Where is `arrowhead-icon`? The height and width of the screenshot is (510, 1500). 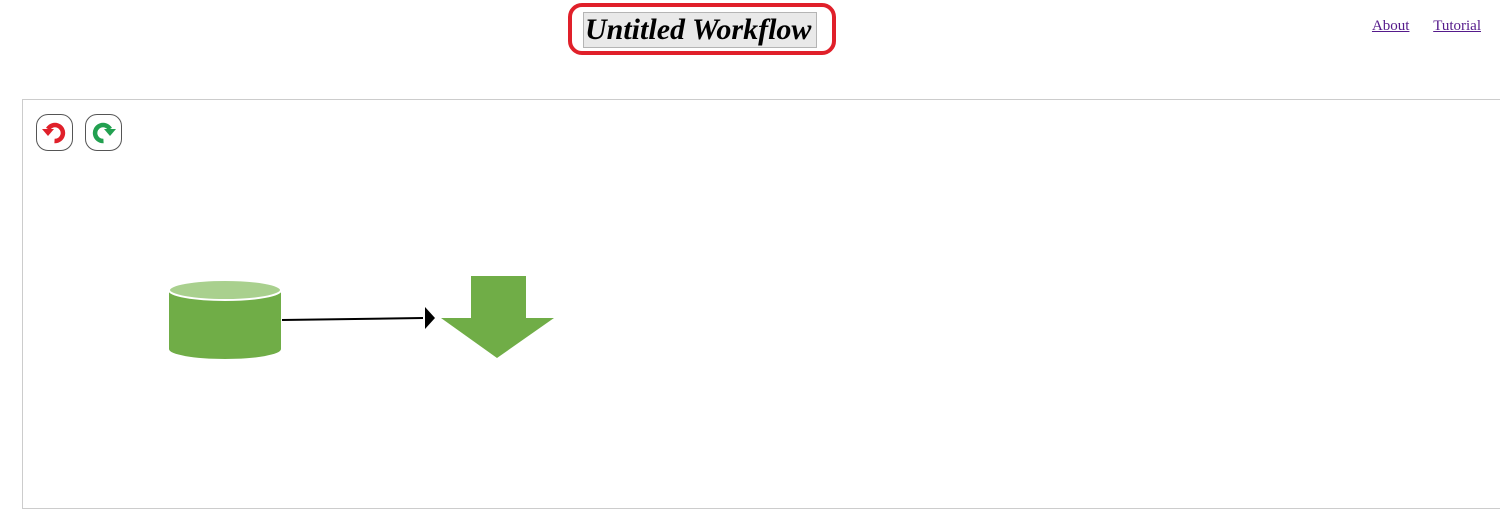 arrowhead-icon is located at coordinates (430, 318).